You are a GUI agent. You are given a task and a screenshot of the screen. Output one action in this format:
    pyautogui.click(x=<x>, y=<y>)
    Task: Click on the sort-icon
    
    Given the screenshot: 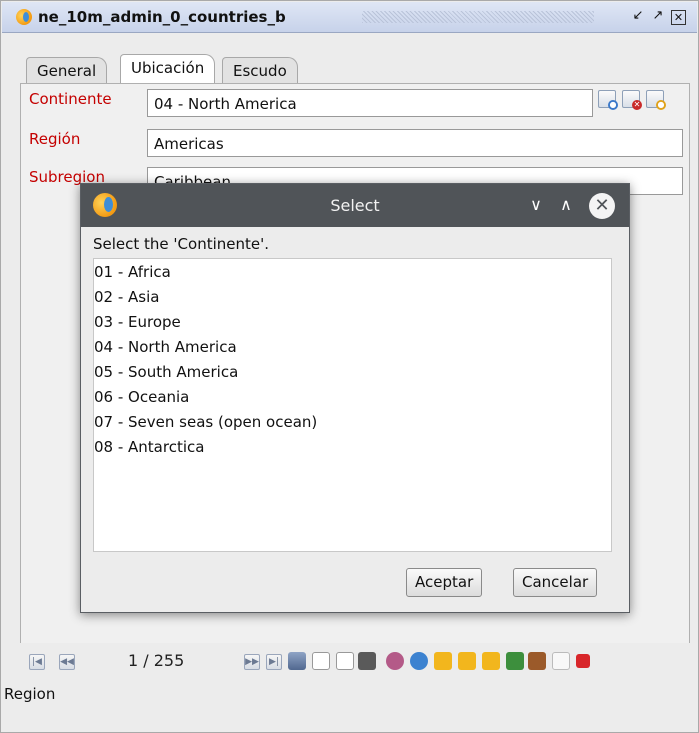 What is the action you would take?
    pyautogui.click(x=467, y=661)
    